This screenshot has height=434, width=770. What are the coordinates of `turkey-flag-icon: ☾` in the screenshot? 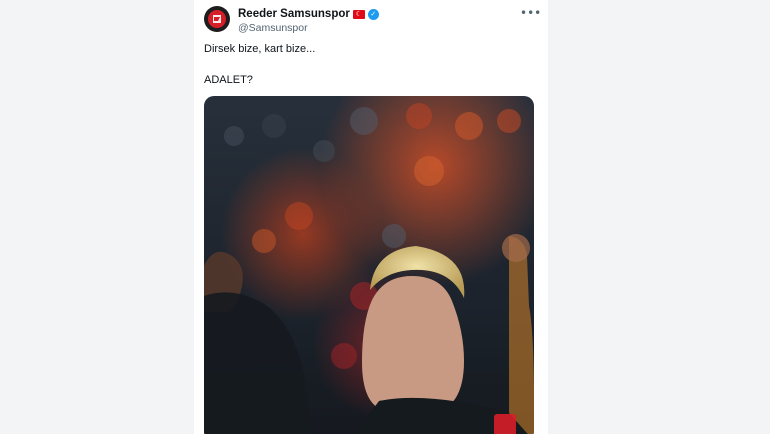 It's located at (358, 14).